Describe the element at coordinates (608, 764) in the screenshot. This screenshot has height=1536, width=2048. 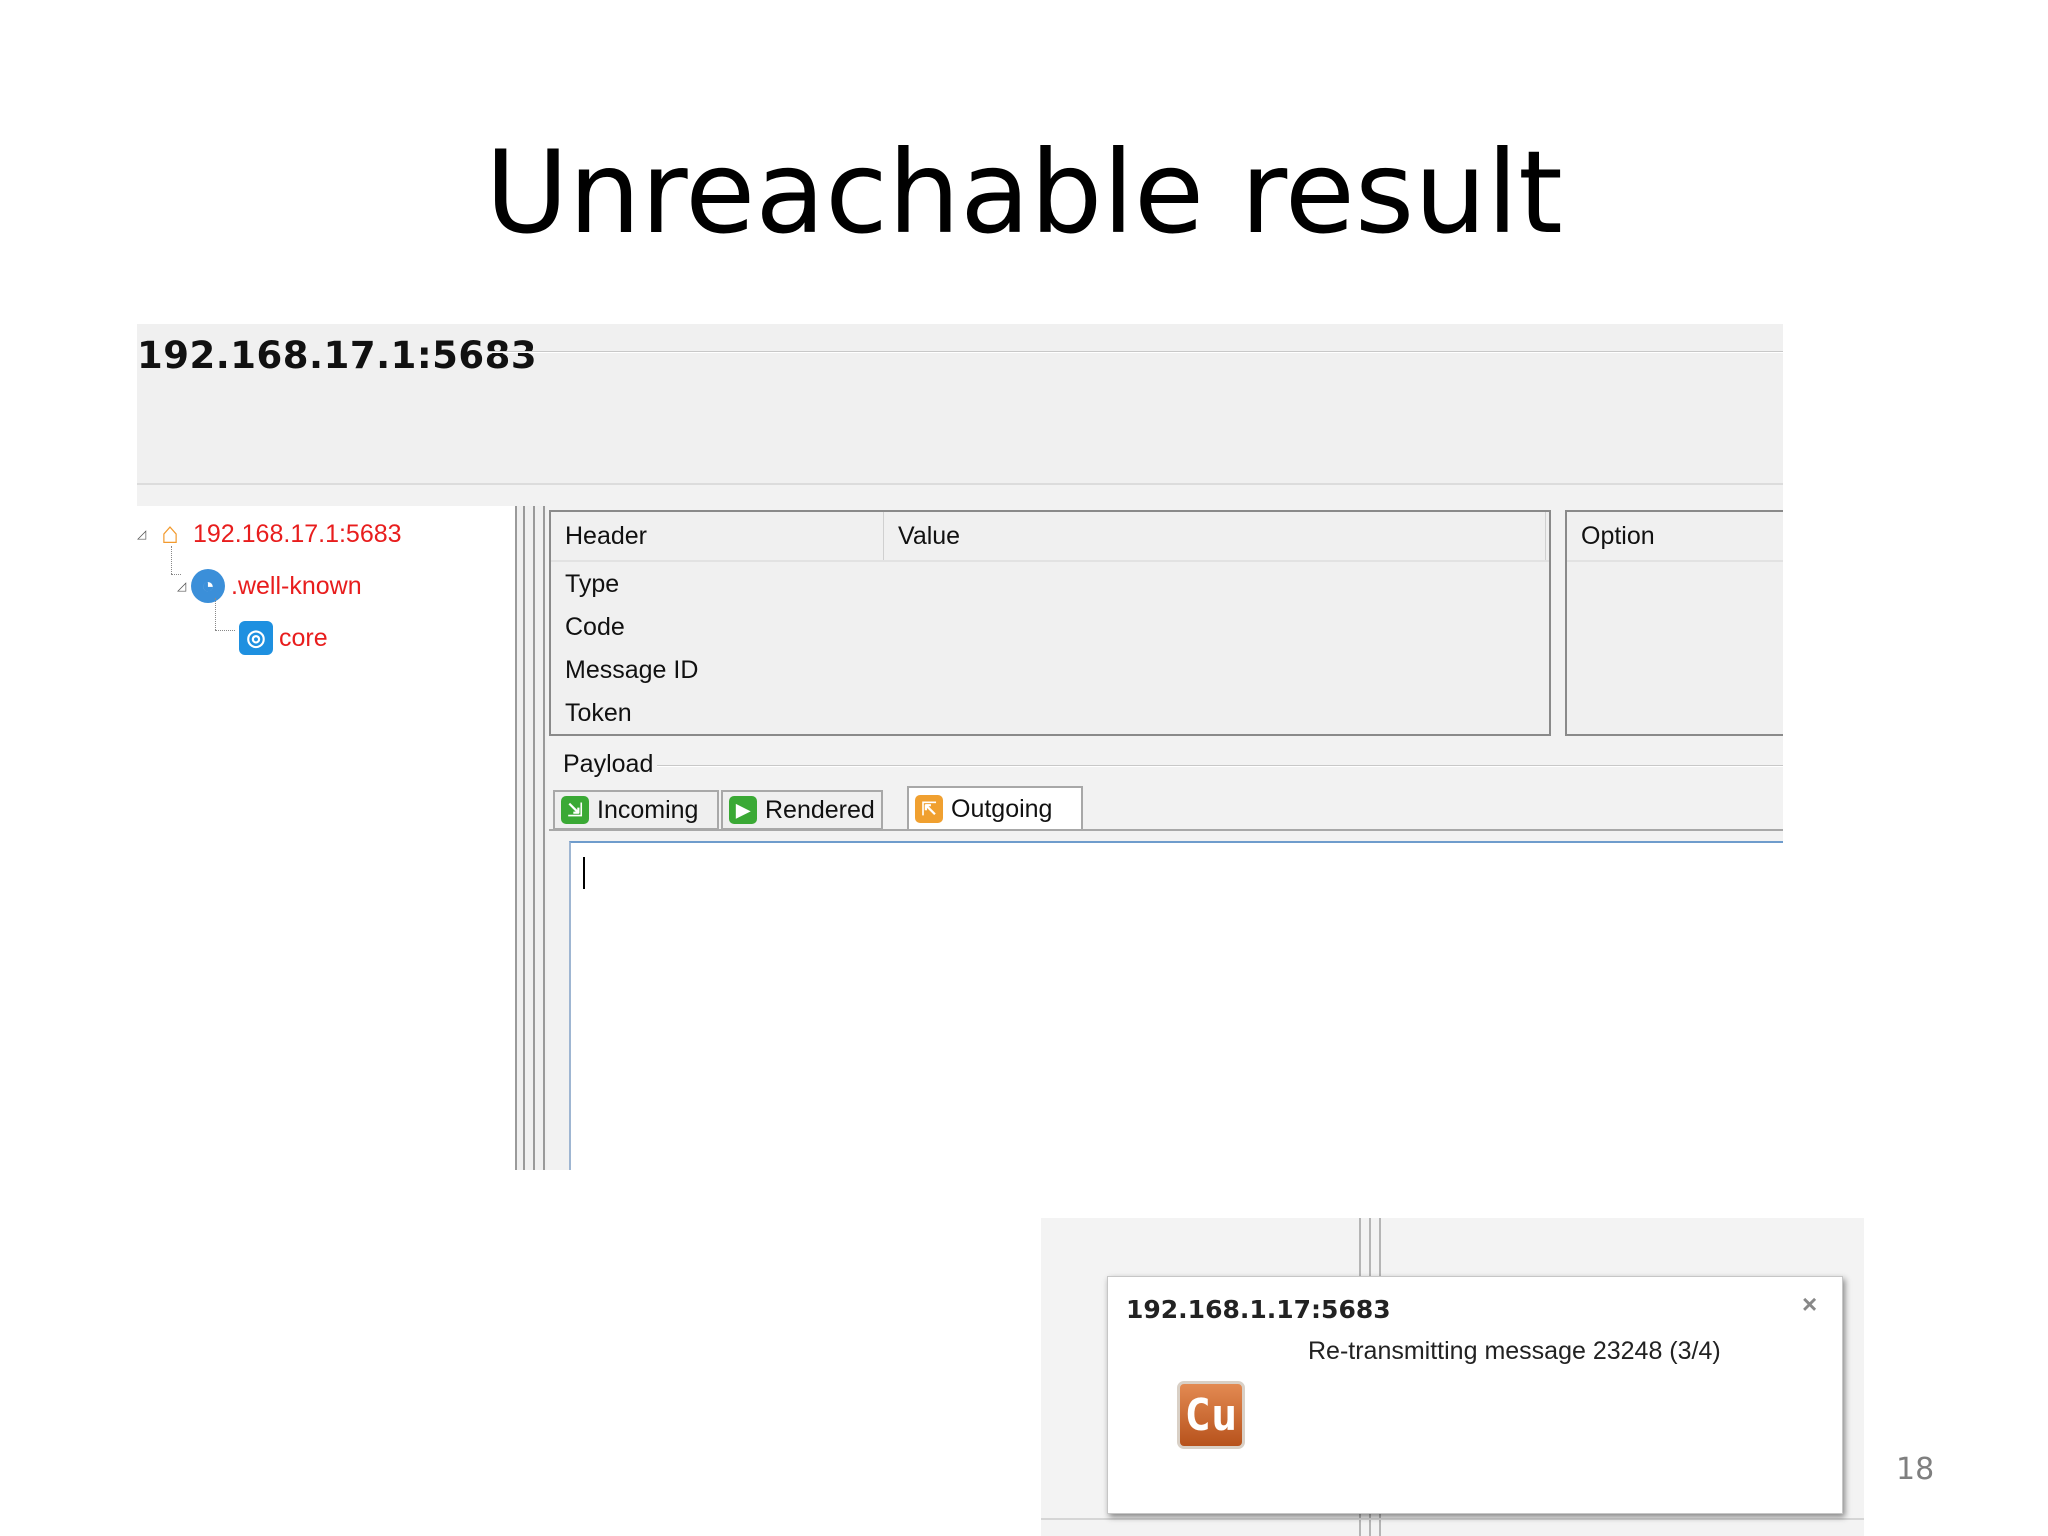
I see `payload-label: Payload` at that location.